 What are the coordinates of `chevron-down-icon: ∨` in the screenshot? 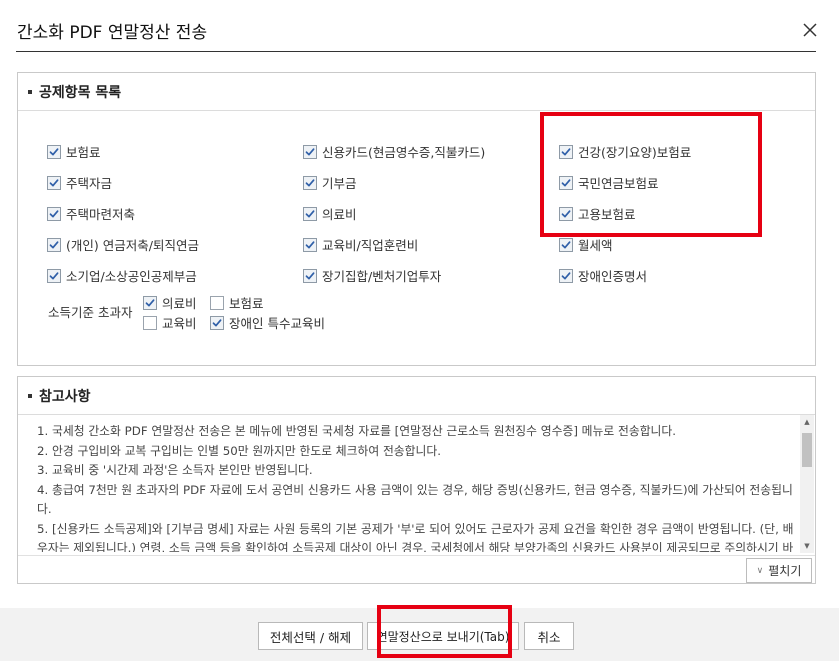 It's located at (760, 570).